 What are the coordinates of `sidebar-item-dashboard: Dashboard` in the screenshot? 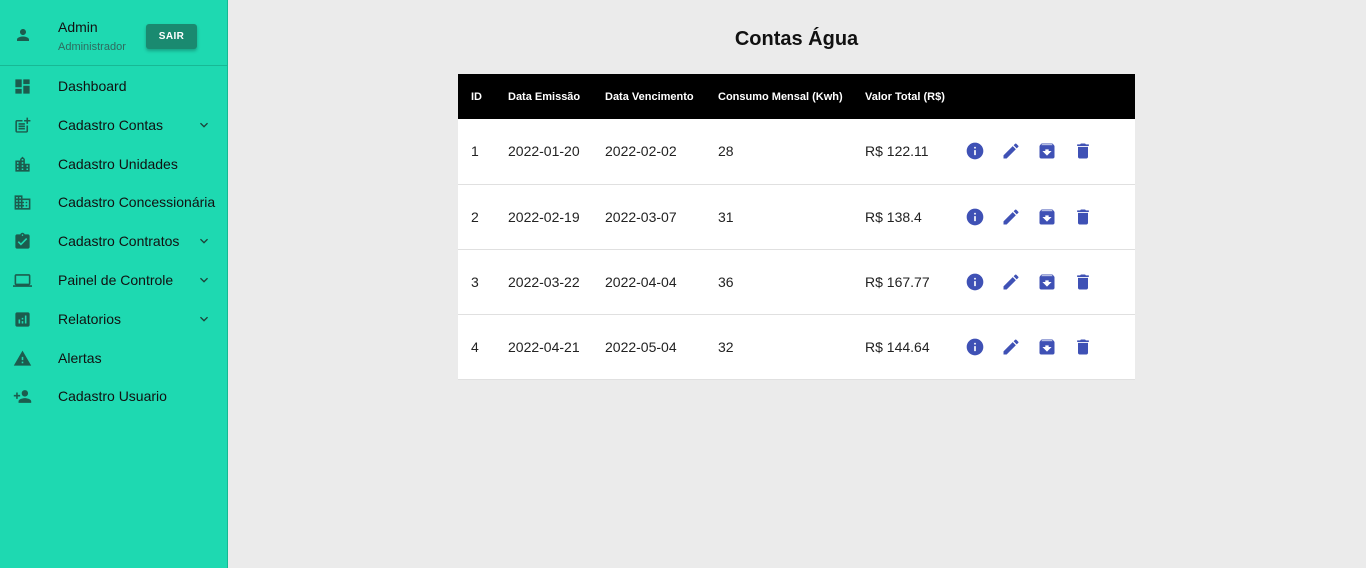 It's located at (113, 85).